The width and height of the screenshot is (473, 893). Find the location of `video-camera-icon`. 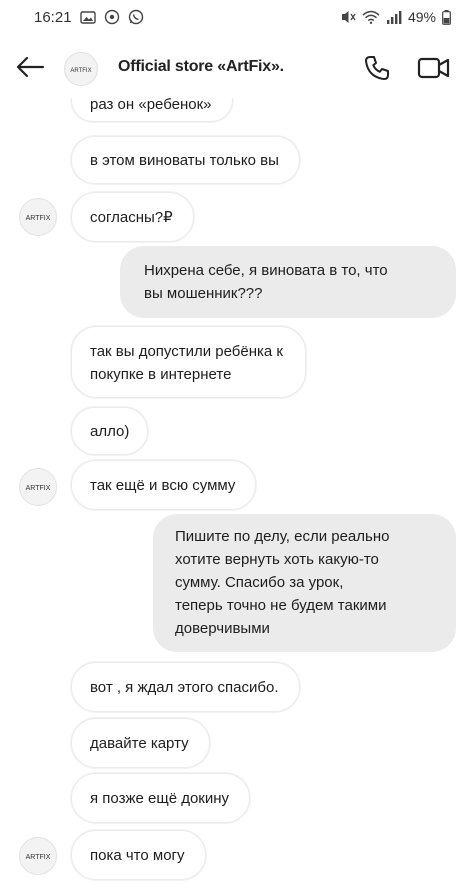

video-camera-icon is located at coordinates (433, 68).